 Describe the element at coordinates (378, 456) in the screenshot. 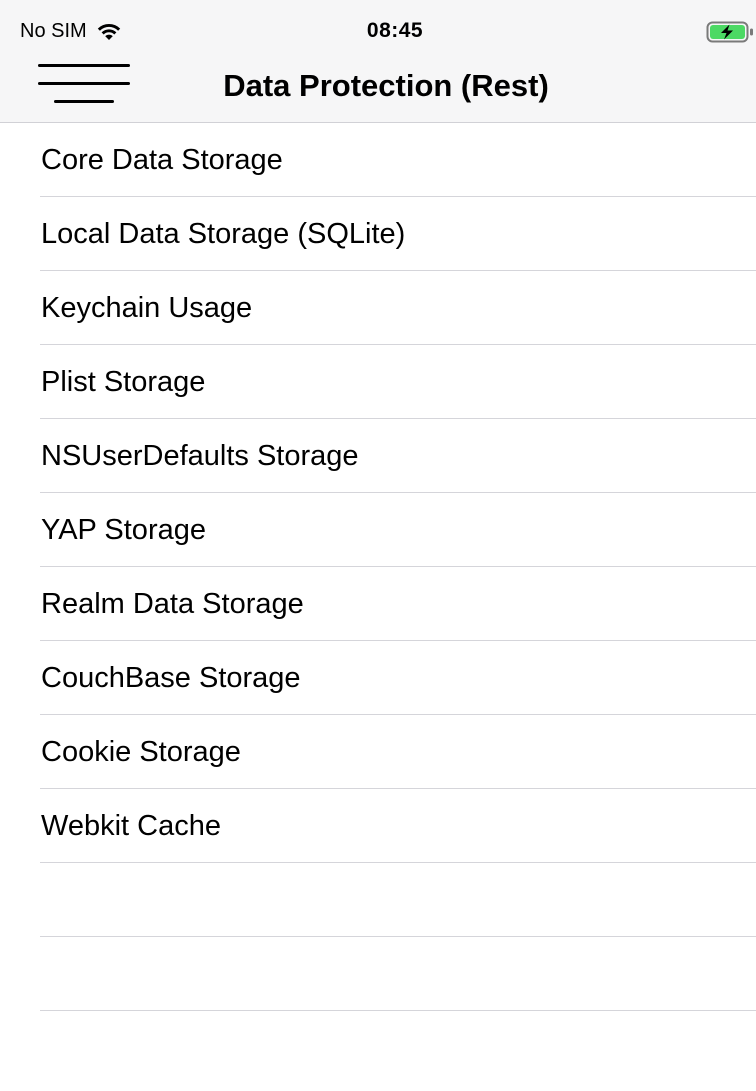

I see `list-item: NSUserDefaults Storage` at that location.